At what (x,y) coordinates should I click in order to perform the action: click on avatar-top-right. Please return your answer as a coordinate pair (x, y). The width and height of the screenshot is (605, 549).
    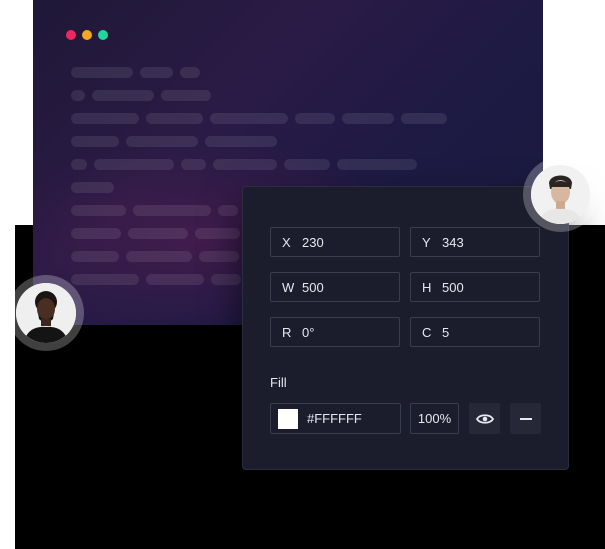
    Looking at the image, I should click on (560, 194).